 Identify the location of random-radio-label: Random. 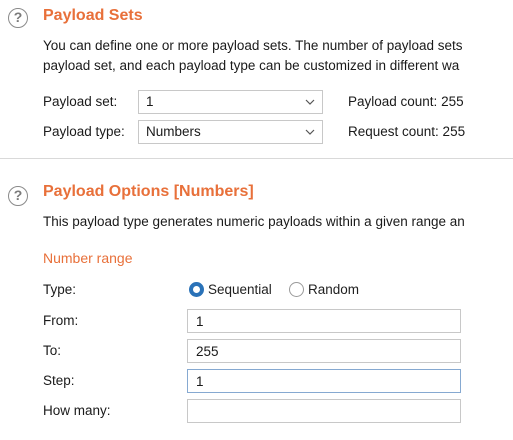
(334, 289).